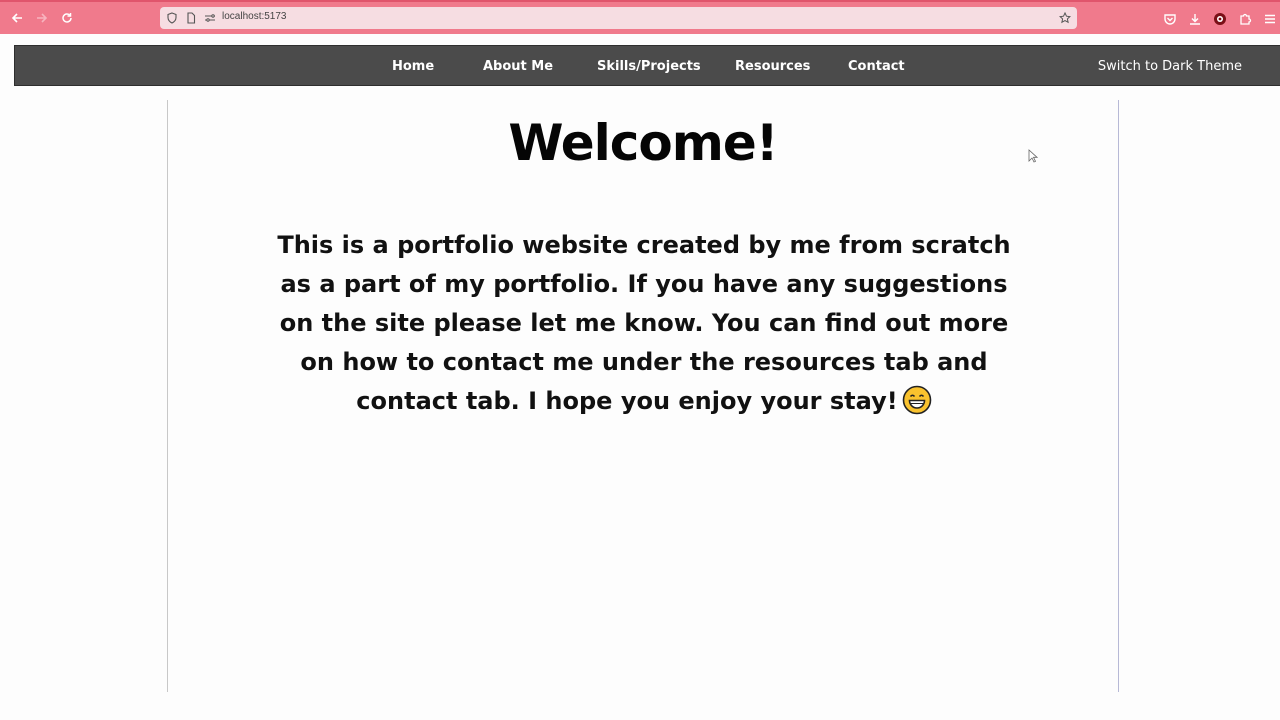 The image size is (1280, 720). Describe the element at coordinates (1065, 18) in the screenshot. I see `star-icon` at that location.